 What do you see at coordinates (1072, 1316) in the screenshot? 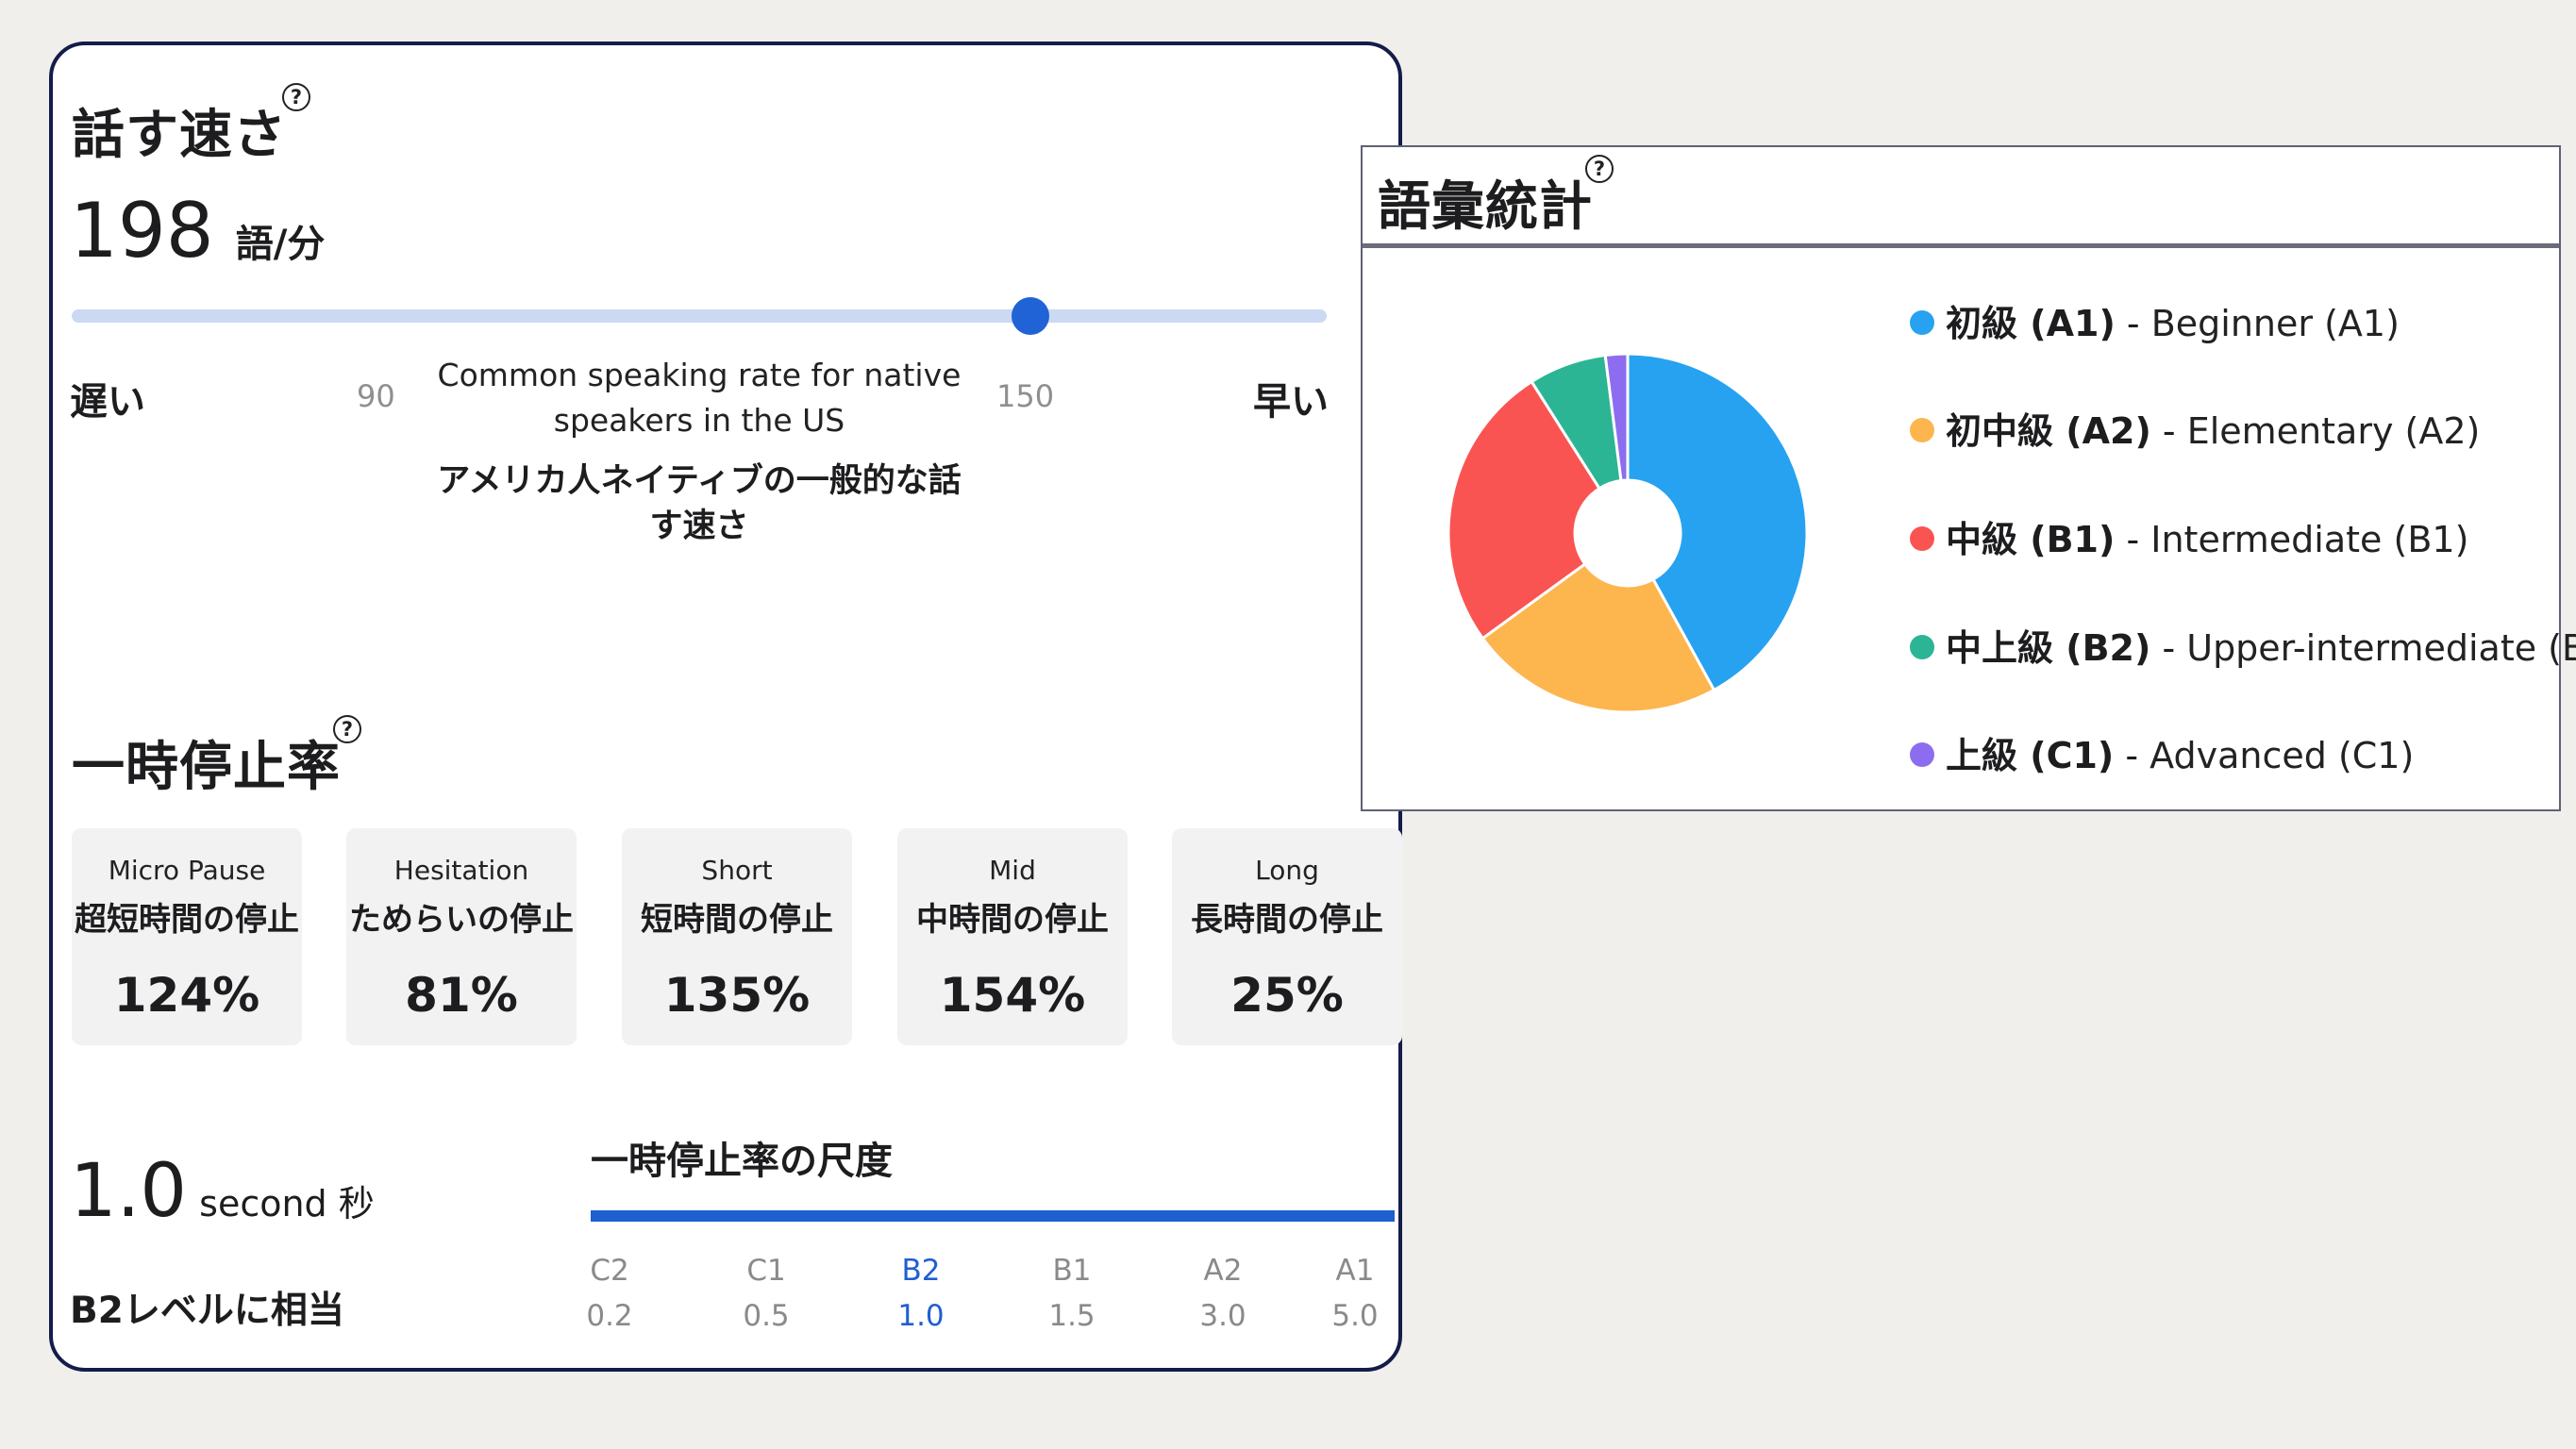
I see `scale-value: 1.5` at bounding box center [1072, 1316].